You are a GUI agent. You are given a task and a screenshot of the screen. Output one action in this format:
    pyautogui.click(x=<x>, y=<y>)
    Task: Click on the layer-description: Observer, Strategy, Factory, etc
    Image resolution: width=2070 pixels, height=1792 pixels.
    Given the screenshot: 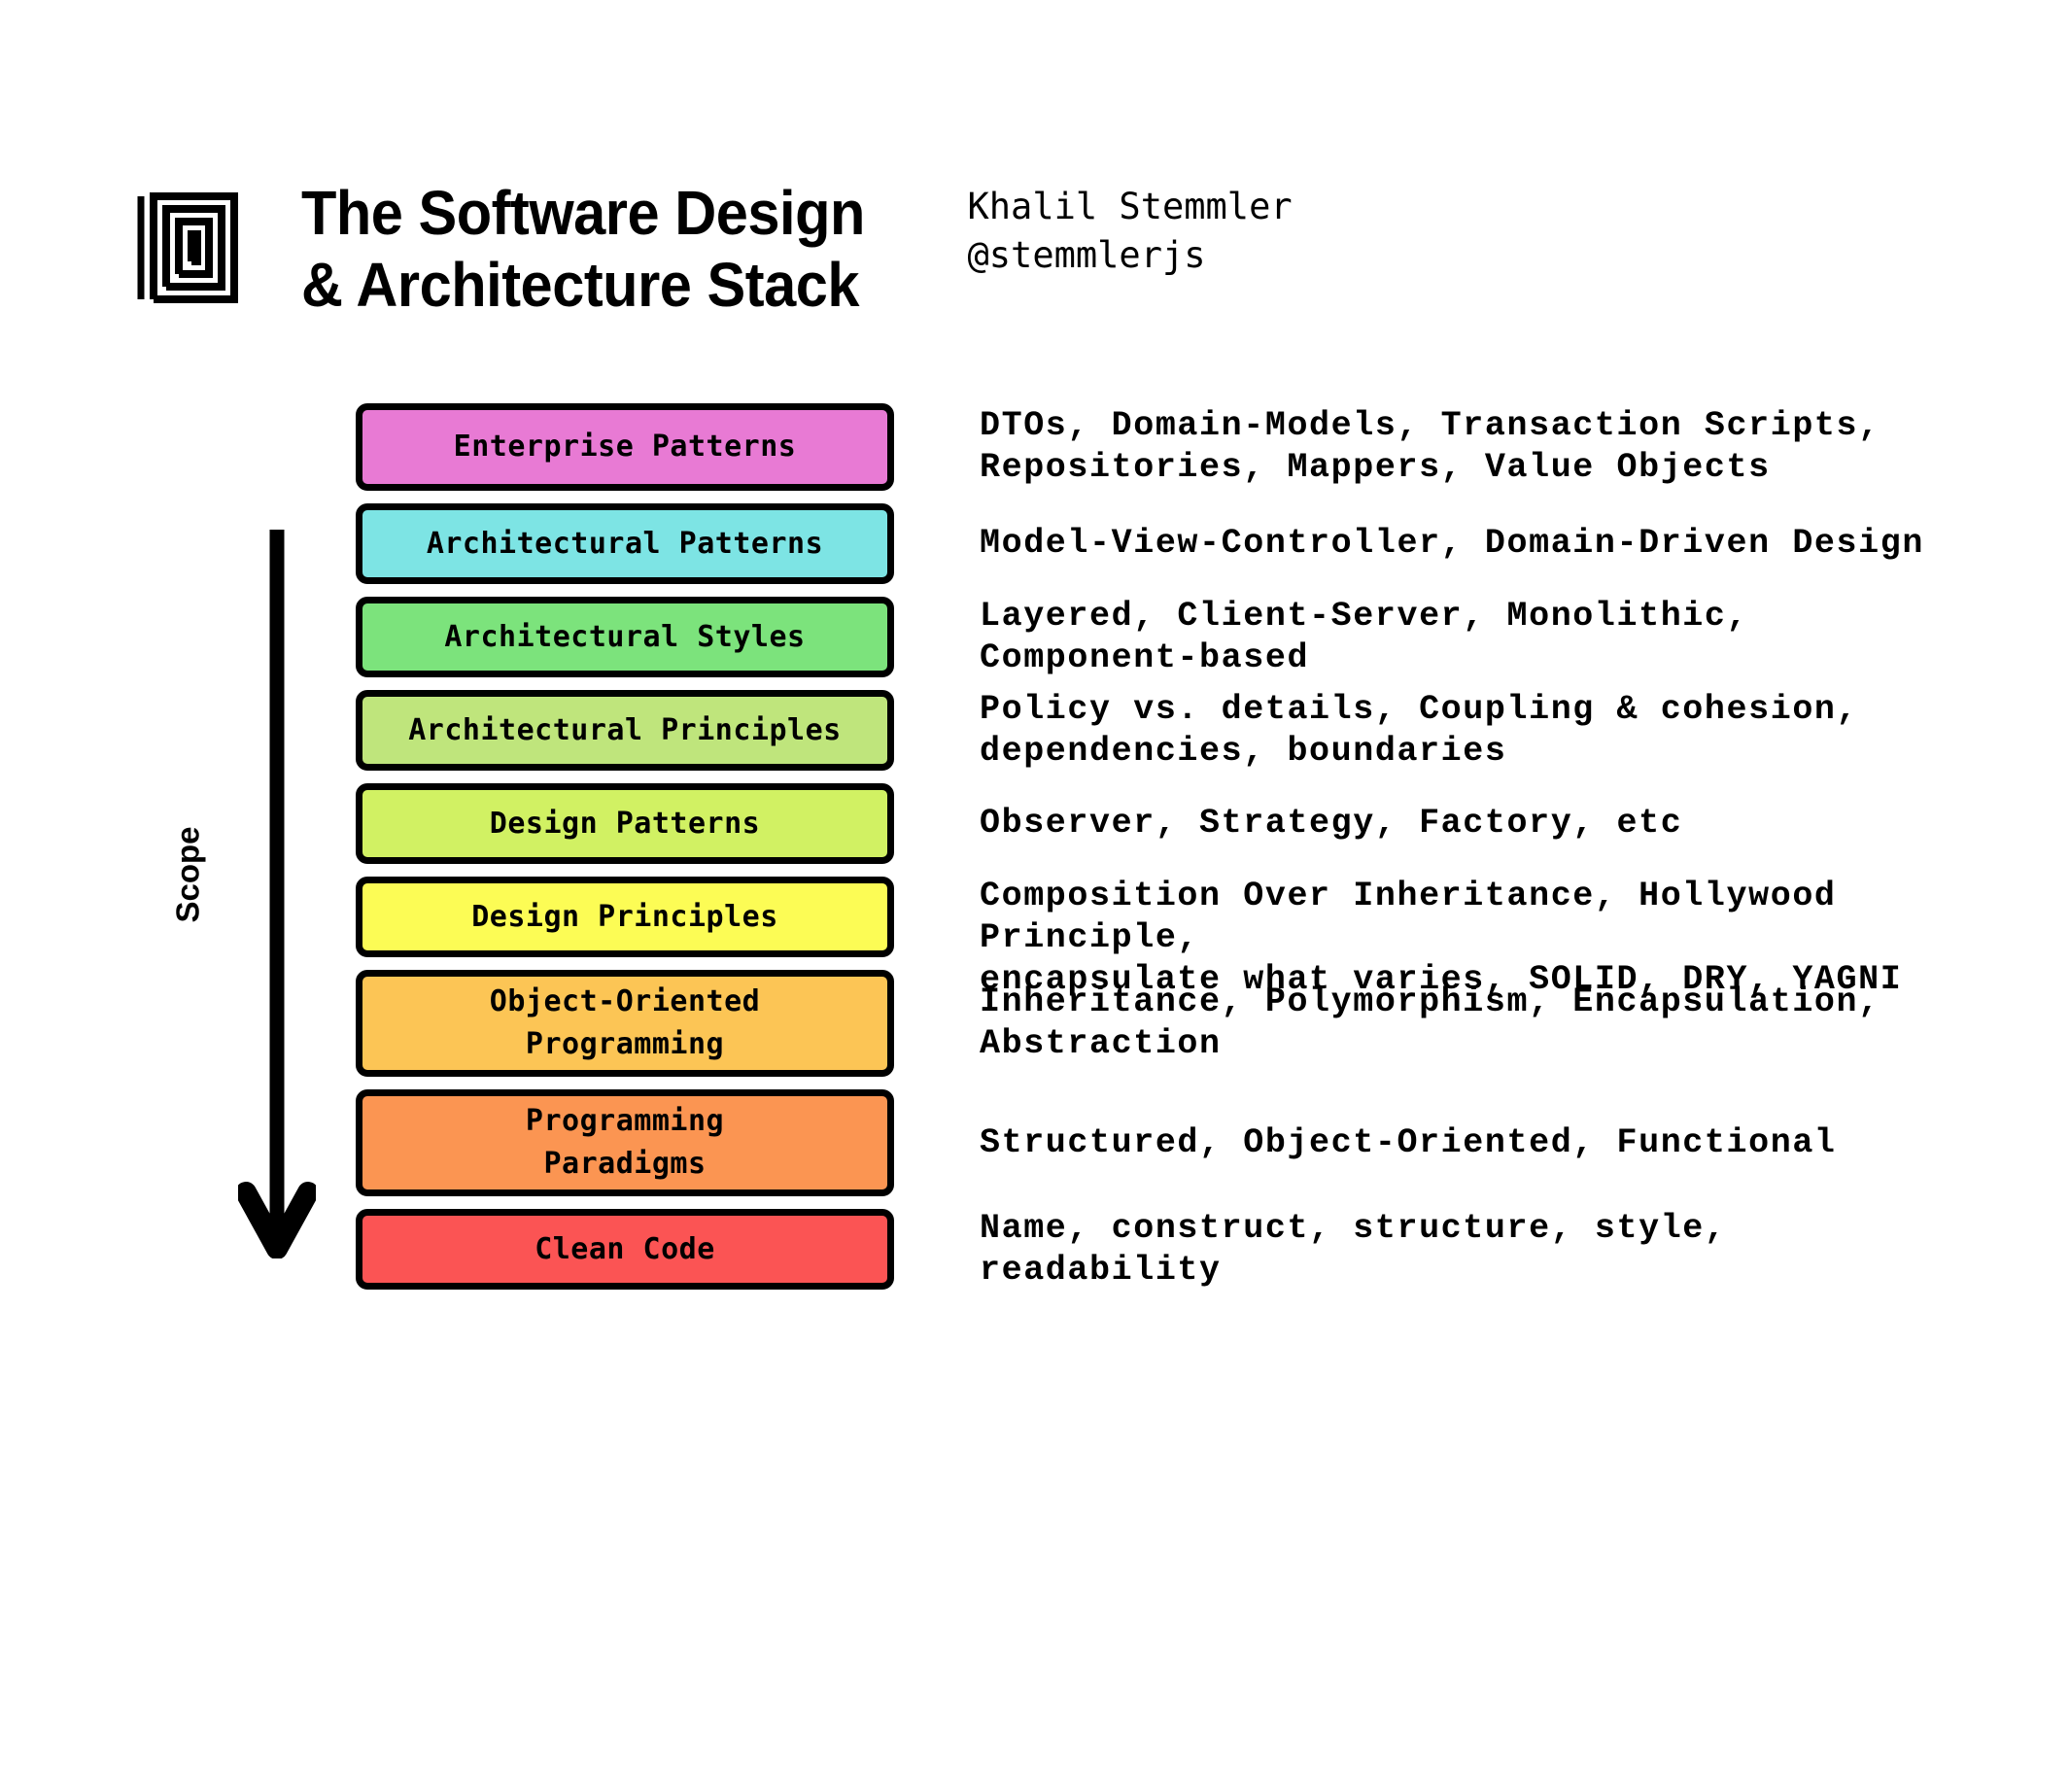 What is the action you would take?
    pyautogui.click(x=1331, y=823)
    